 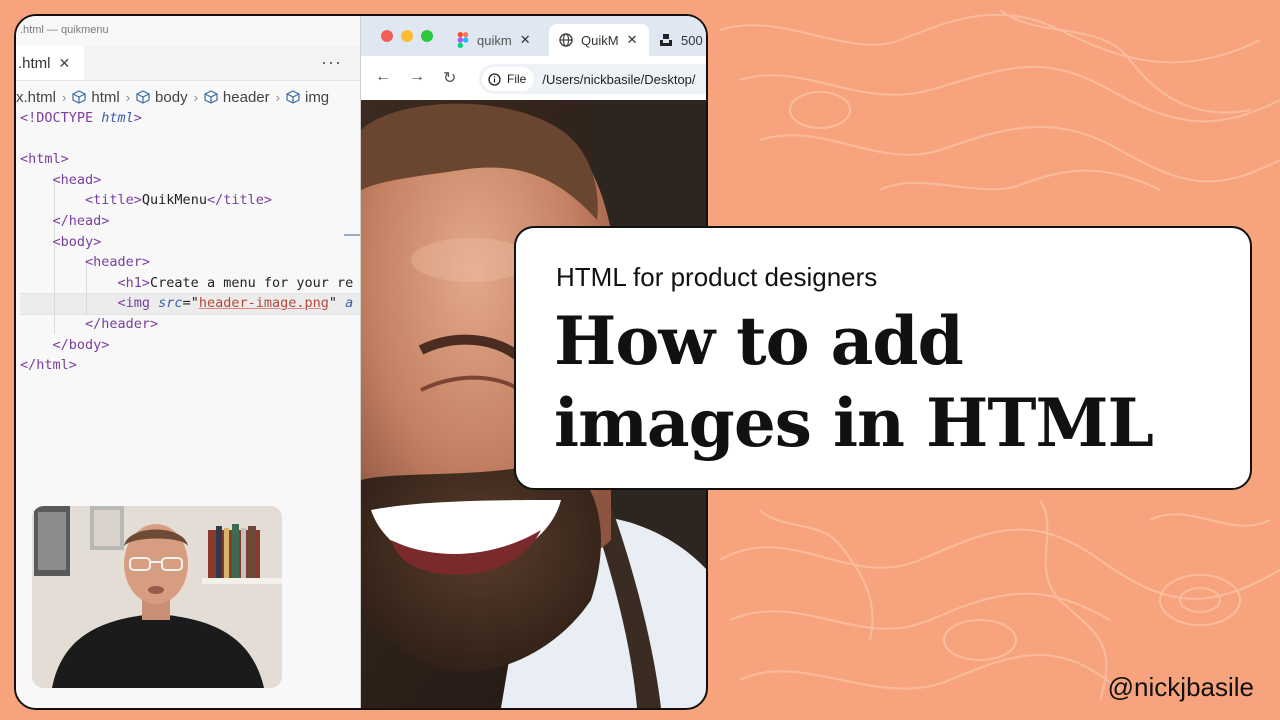 I want to click on code-token: </head>, so click(x=65, y=221).